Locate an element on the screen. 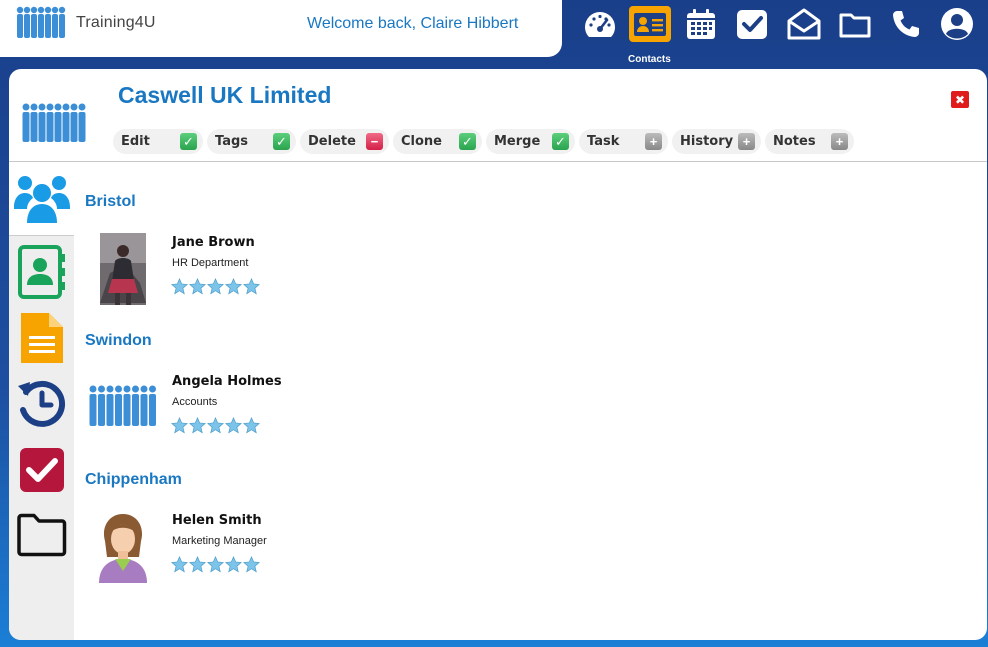  welcome-message: Welcome back, Claire Hibbert is located at coordinates (413, 23).